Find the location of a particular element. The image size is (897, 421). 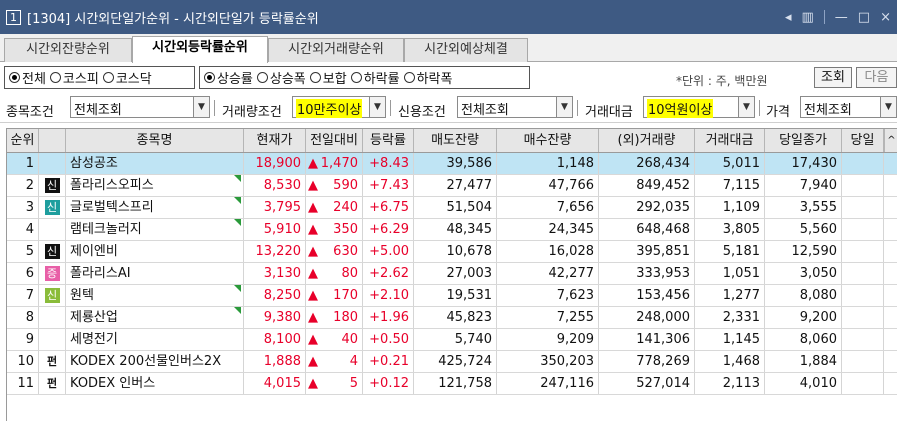

cell-close: 12,590 is located at coordinates (803, 251).